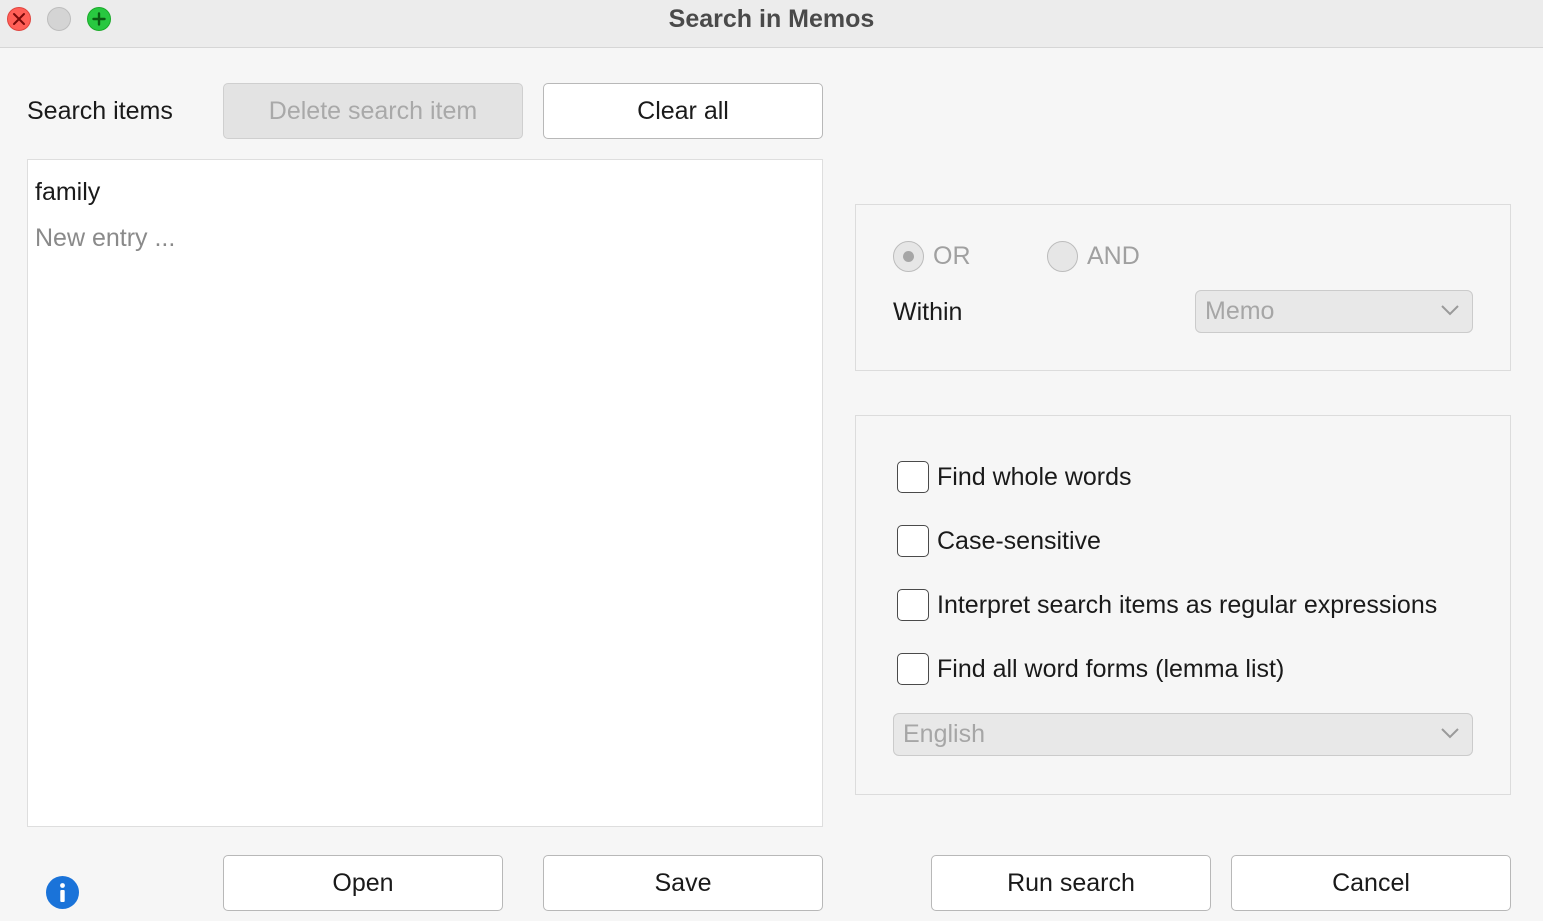 Image resolution: width=1543 pixels, height=921 pixels. What do you see at coordinates (1062, 256) in the screenshot?
I see `and-radio` at bounding box center [1062, 256].